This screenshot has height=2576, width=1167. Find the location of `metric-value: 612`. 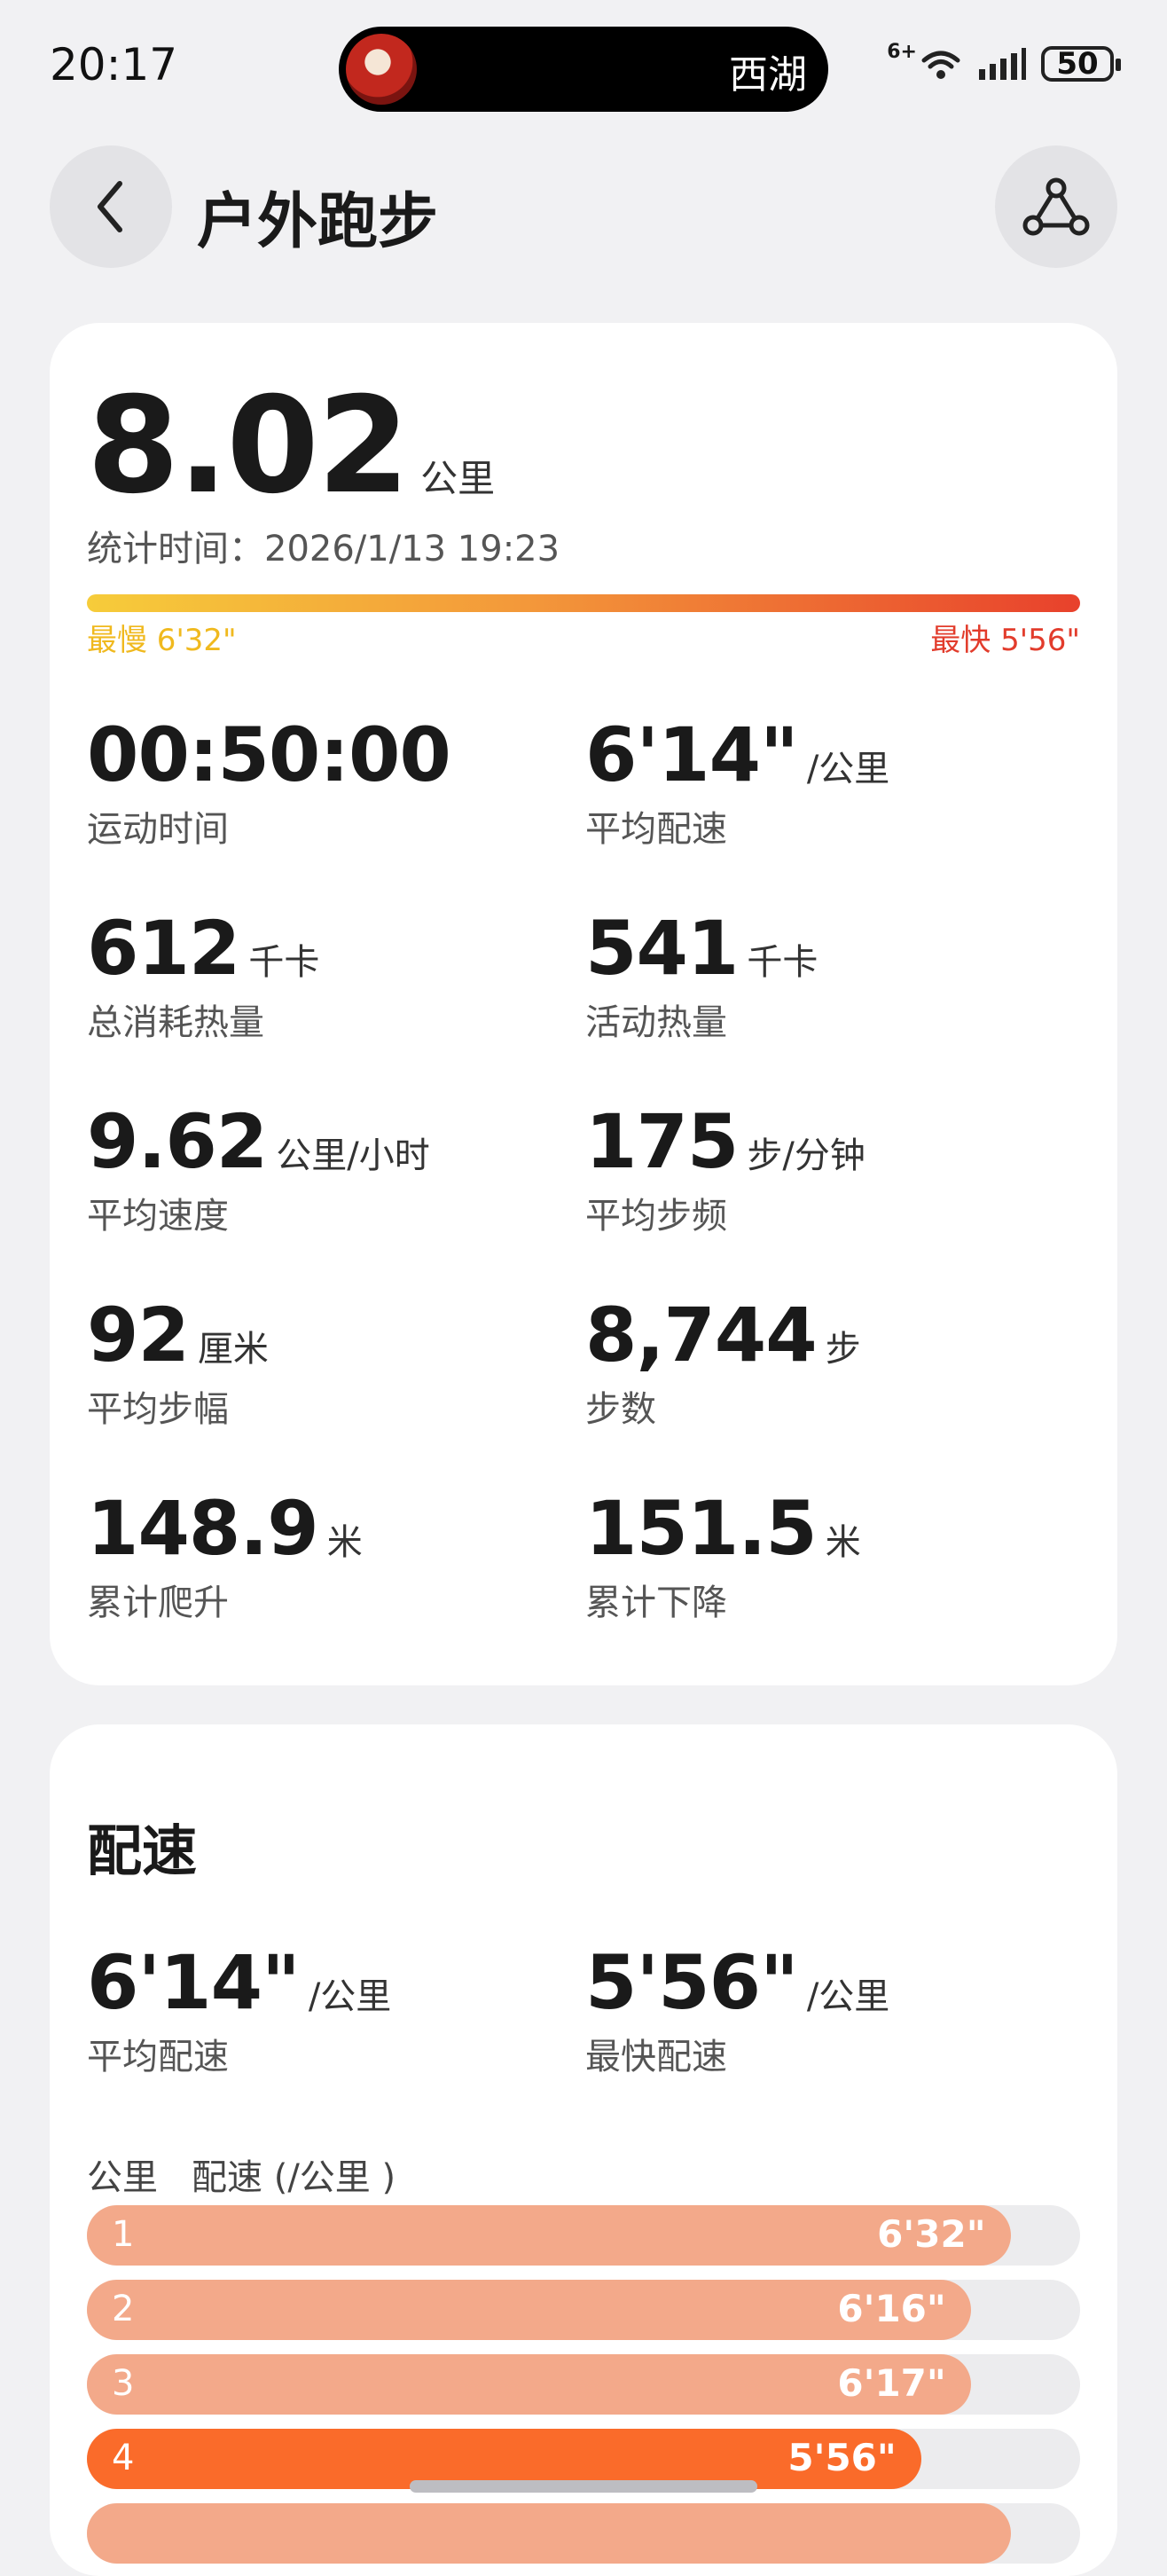

metric-value: 612 is located at coordinates (163, 948).